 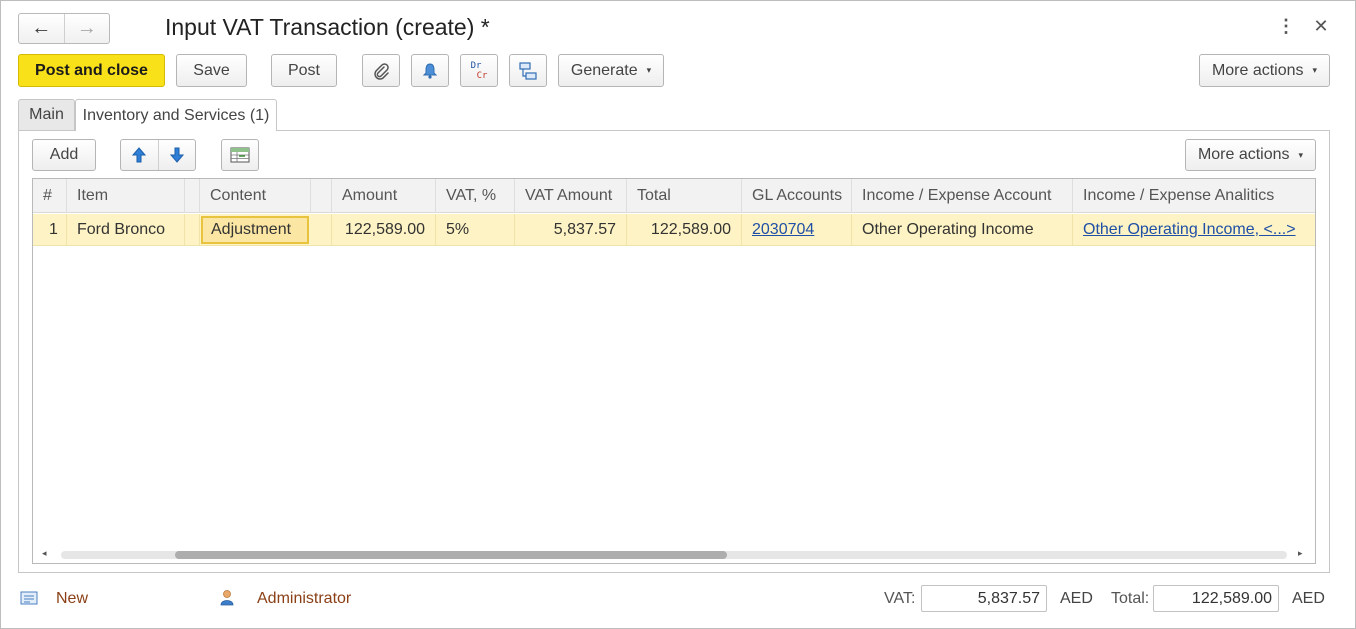 I want to click on header-number: #, so click(x=50, y=196).